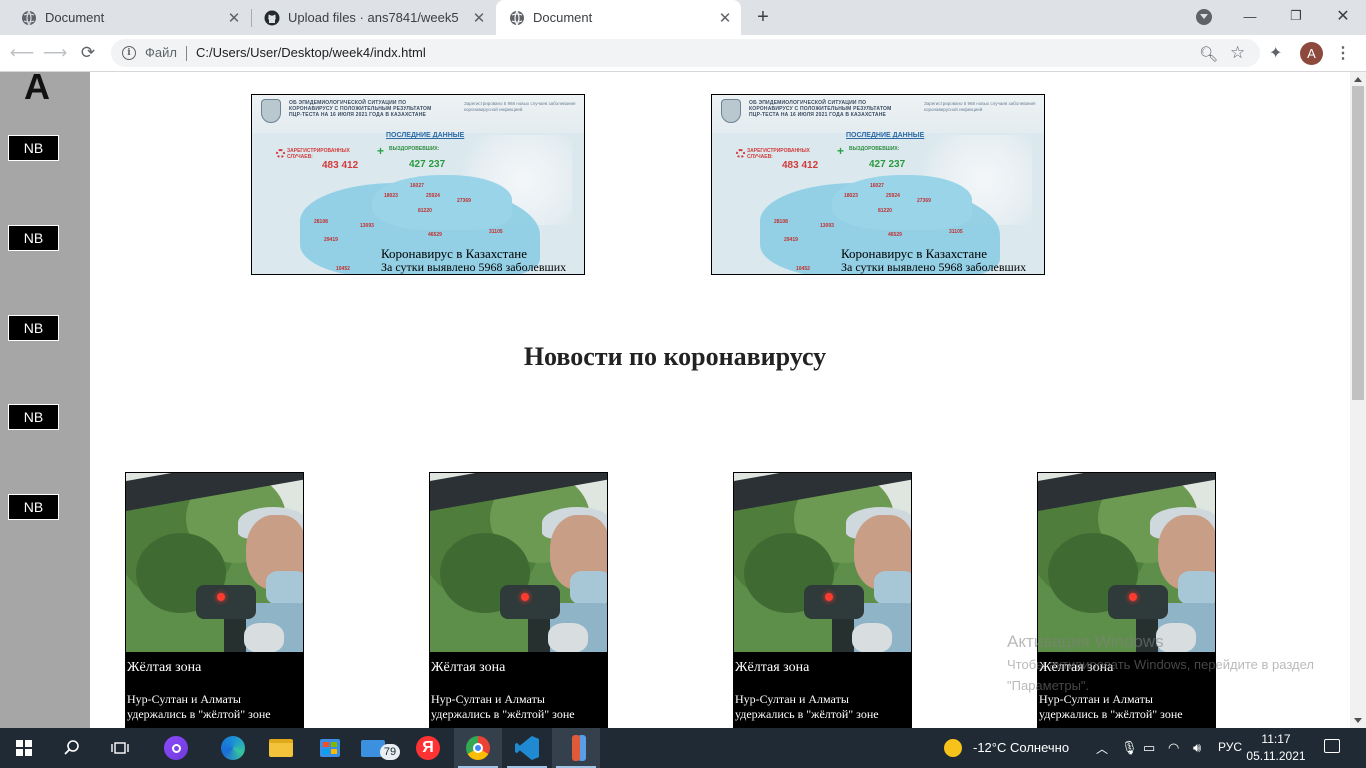  Describe the element at coordinates (75, 17) in the screenshot. I see `tab-title: Document` at that location.